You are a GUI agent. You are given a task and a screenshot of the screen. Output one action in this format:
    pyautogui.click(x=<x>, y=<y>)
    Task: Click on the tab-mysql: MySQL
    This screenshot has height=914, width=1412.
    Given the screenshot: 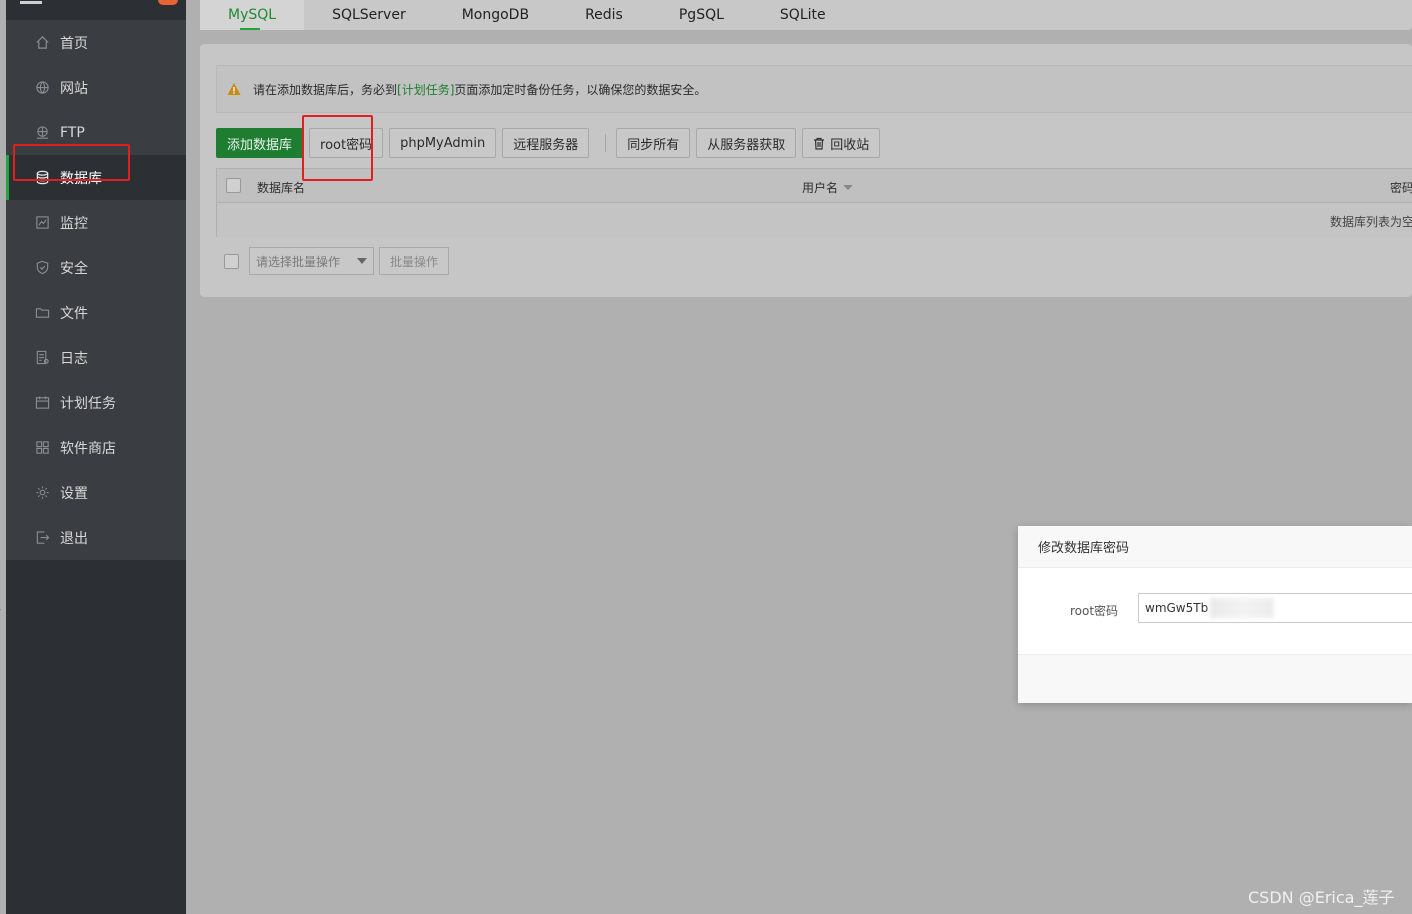 What is the action you would take?
    pyautogui.click(x=252, y=15)
    